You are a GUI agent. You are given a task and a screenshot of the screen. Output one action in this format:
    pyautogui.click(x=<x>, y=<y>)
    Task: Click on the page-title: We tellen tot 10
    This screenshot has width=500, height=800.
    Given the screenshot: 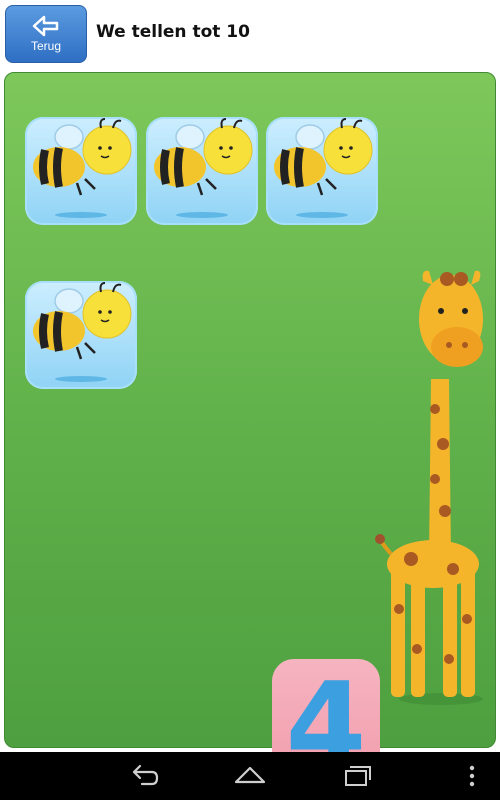 What is the action you would take?
    pyautogui.click(x=173, y=32)
    